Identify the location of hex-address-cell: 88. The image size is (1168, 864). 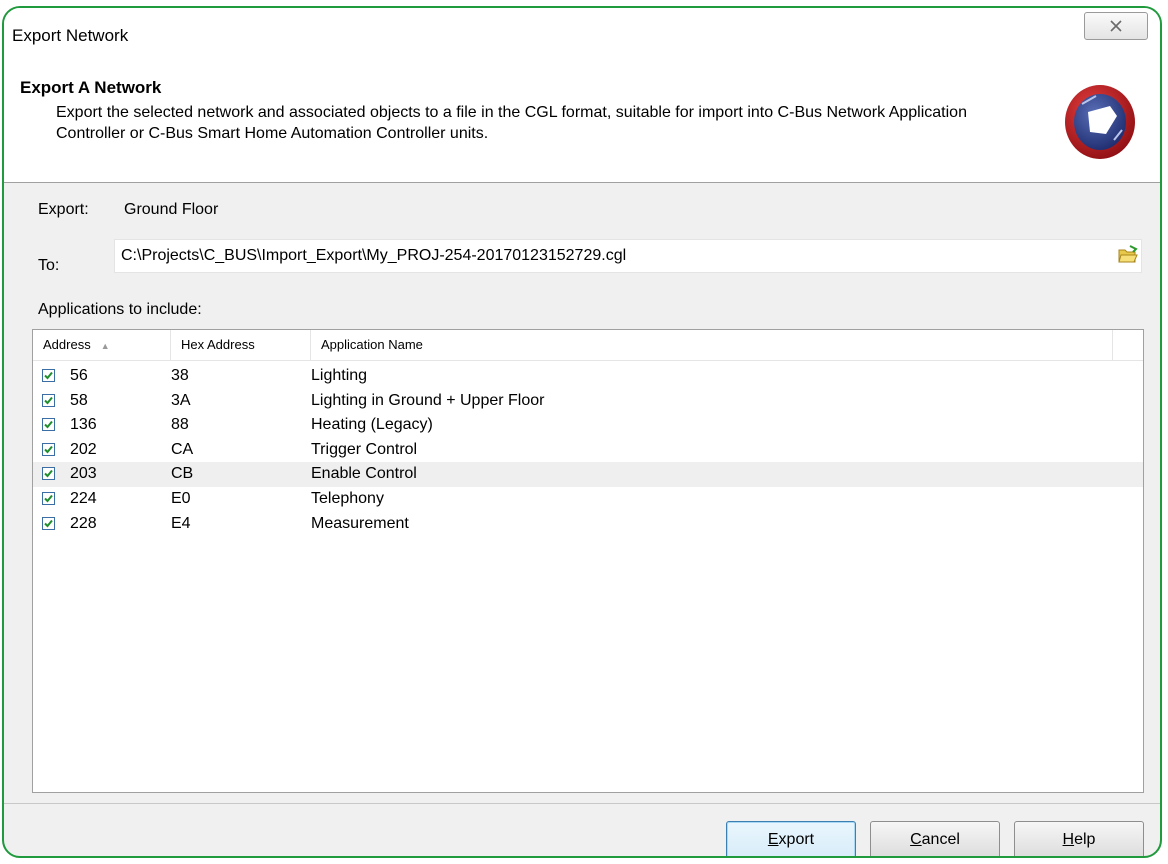
(180, 425).